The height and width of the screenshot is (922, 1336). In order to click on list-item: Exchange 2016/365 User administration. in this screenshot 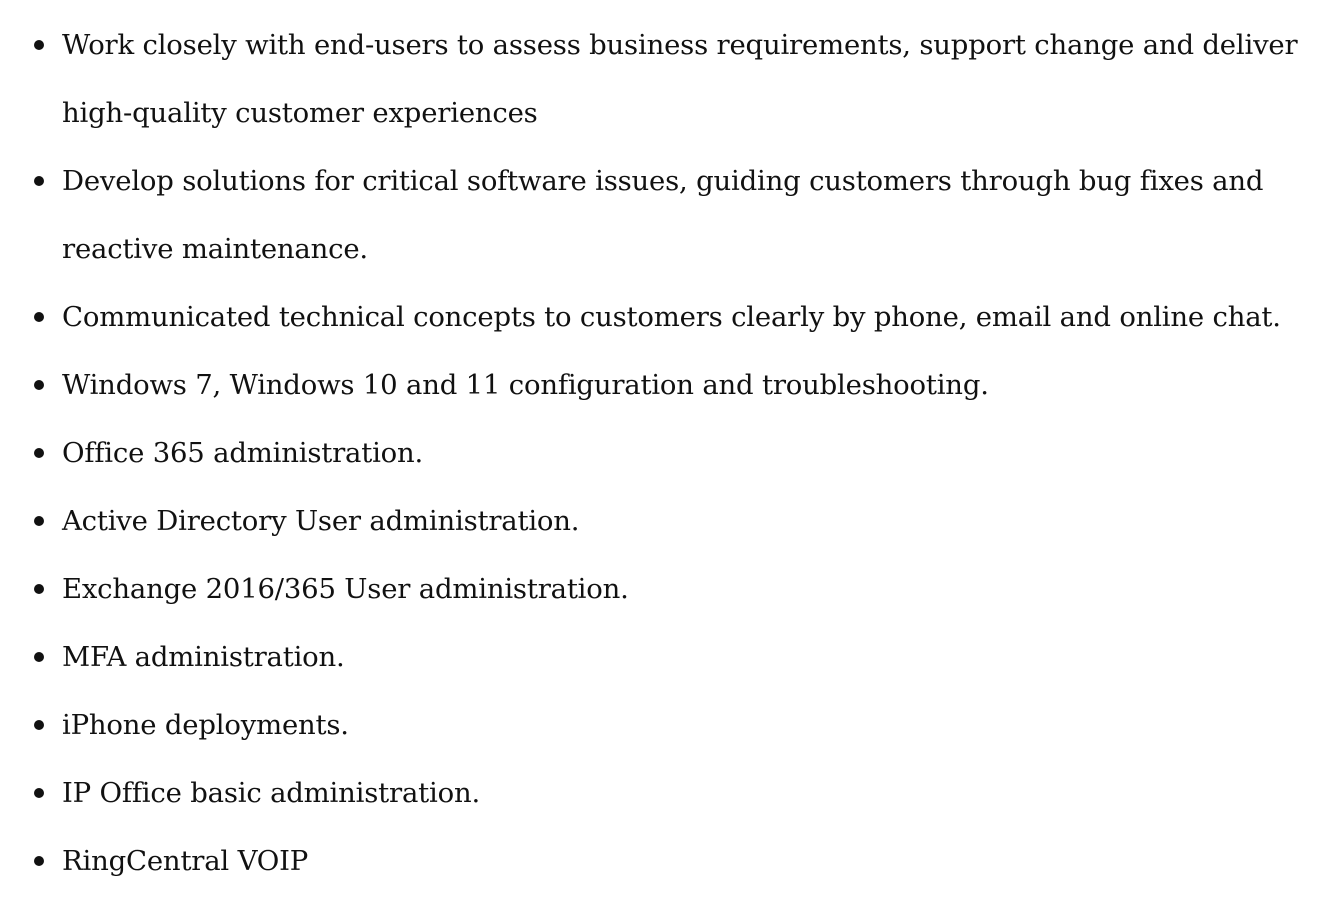, I will do `click(668, 589)`.